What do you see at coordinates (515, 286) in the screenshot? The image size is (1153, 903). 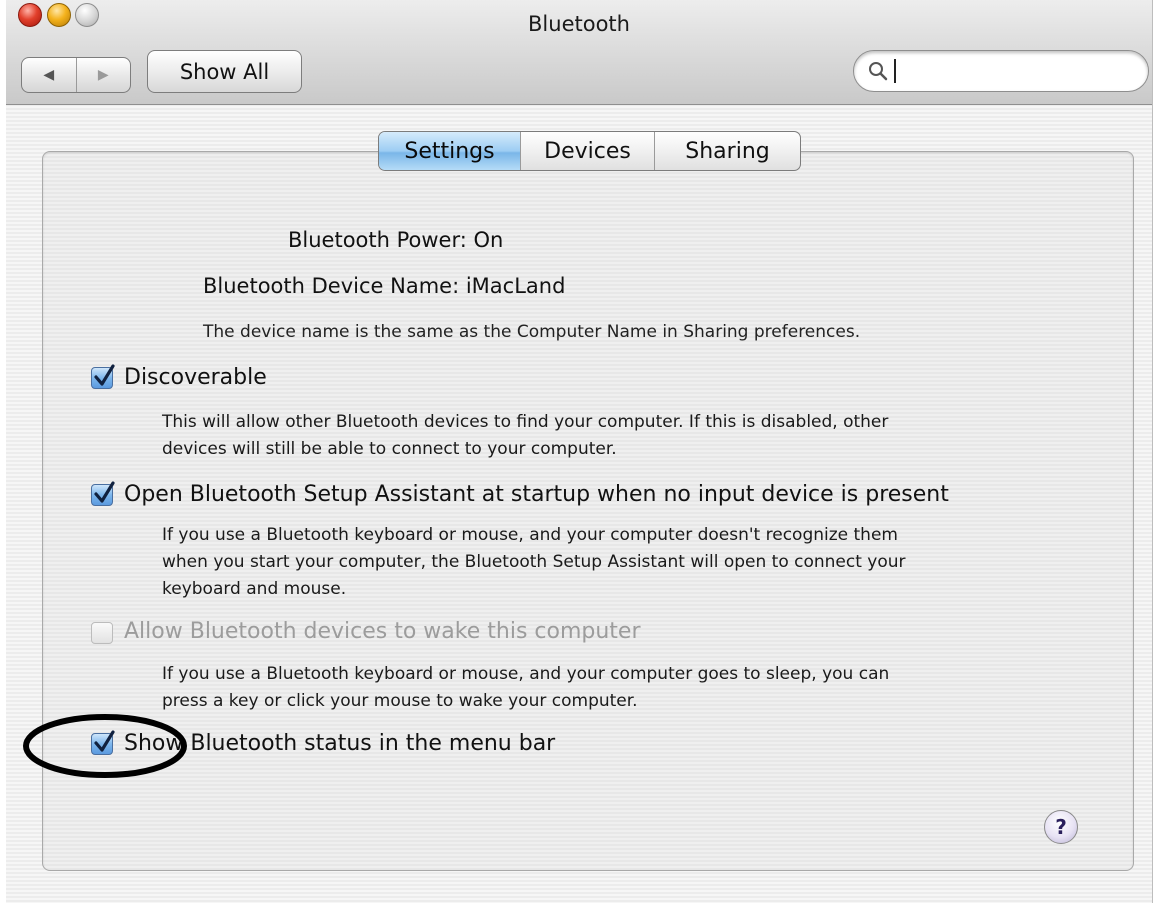 I see `bluetooth-device-name-value: iMacLand` at bounding box center [515, 286].